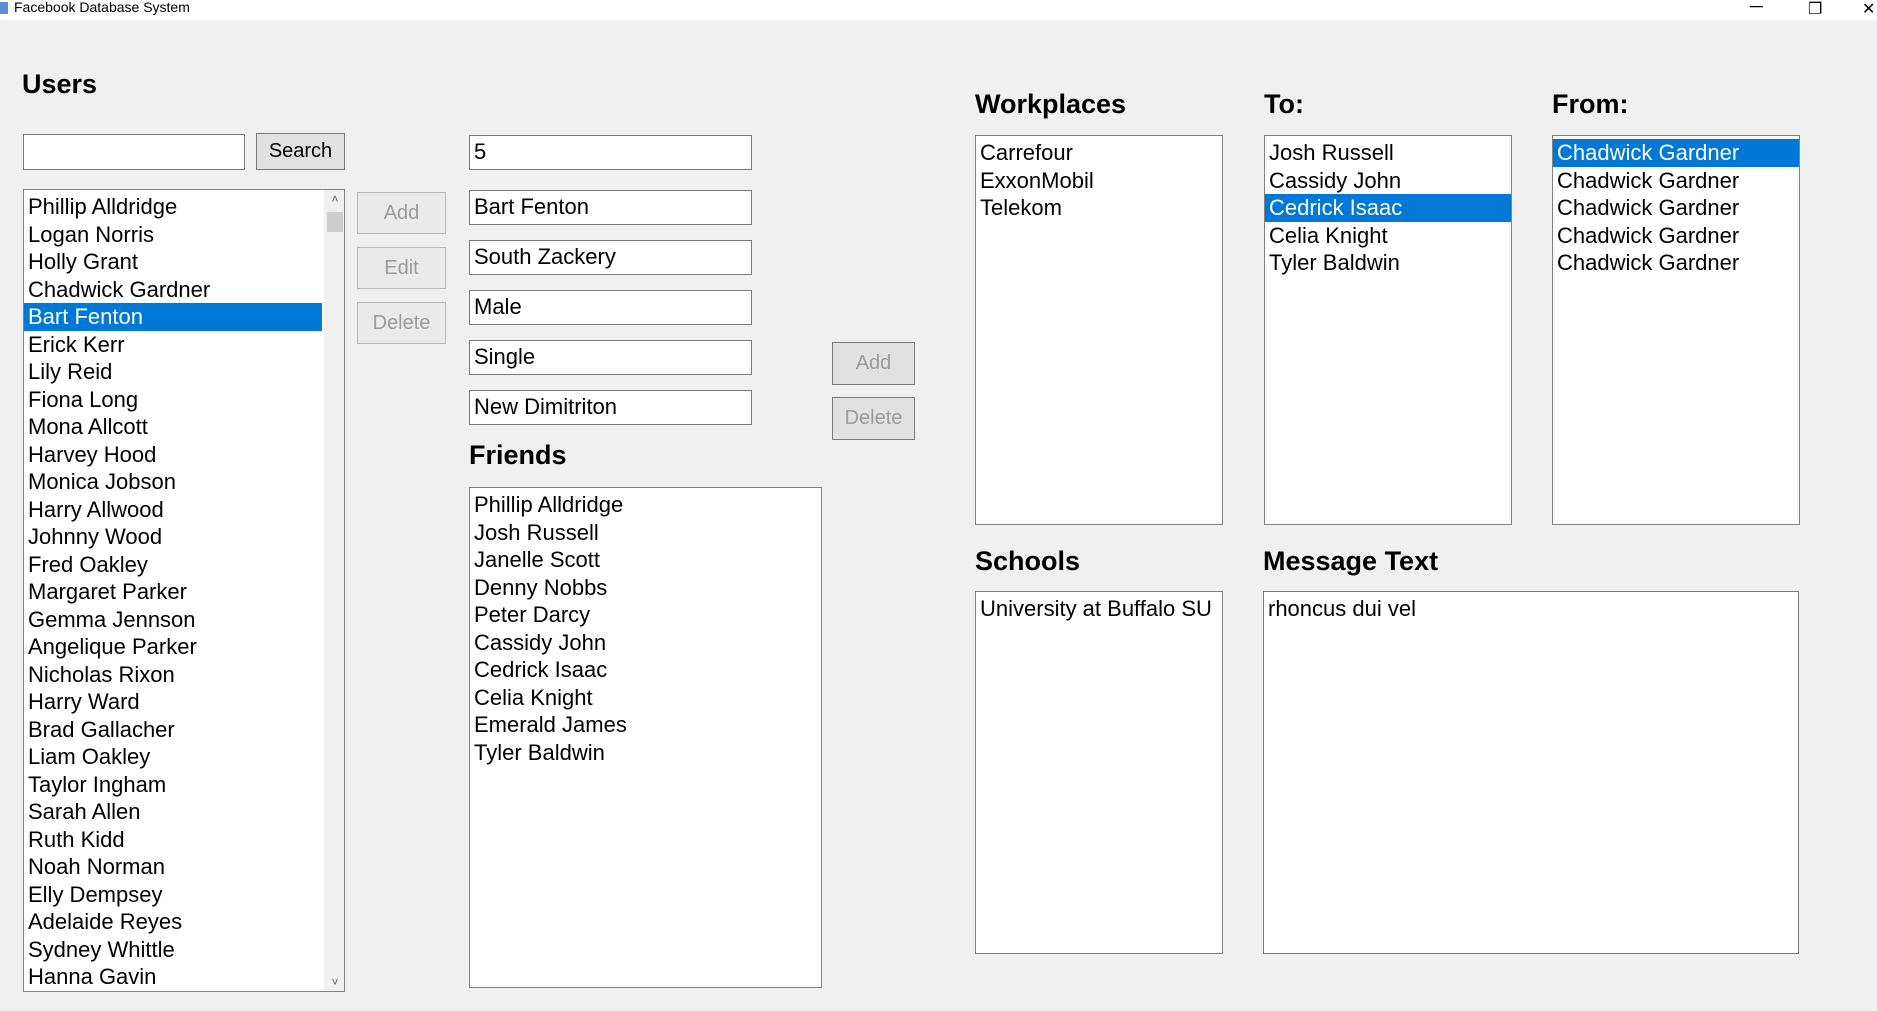  Describe the element at coordinates (645, 753) in the screenshot. I see `friend-list-item: Tyler Baldwin` at that location.